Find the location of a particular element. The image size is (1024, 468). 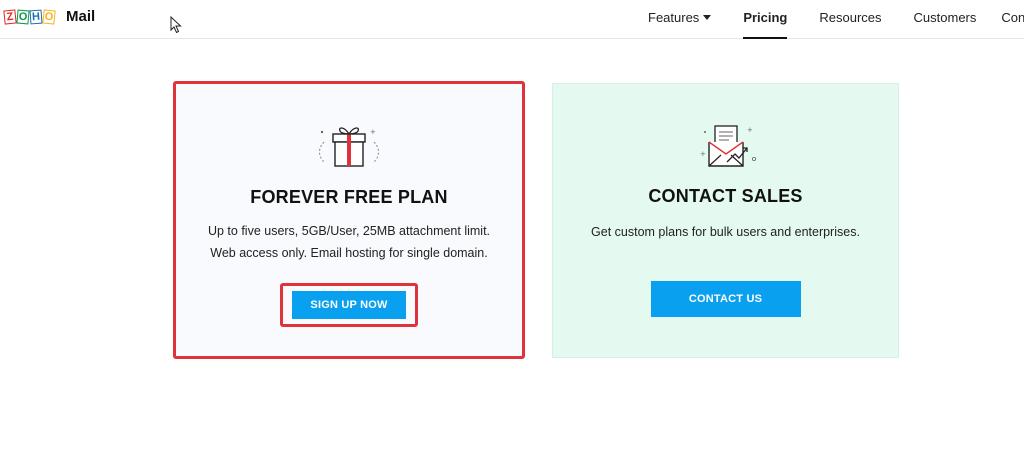

free-plan-title: FOREVER FREE PLAN is located at coordinates (349, 197).